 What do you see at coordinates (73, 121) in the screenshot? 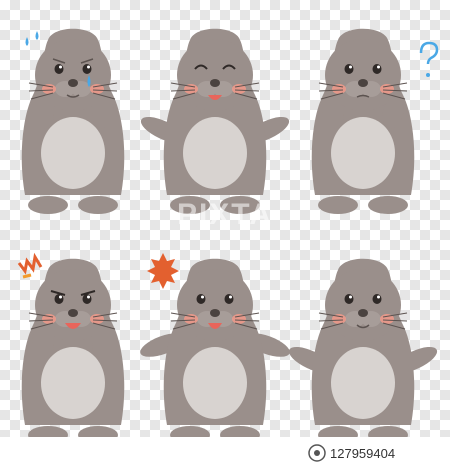
I see `seal-crying` at bounding box center [73, 121].